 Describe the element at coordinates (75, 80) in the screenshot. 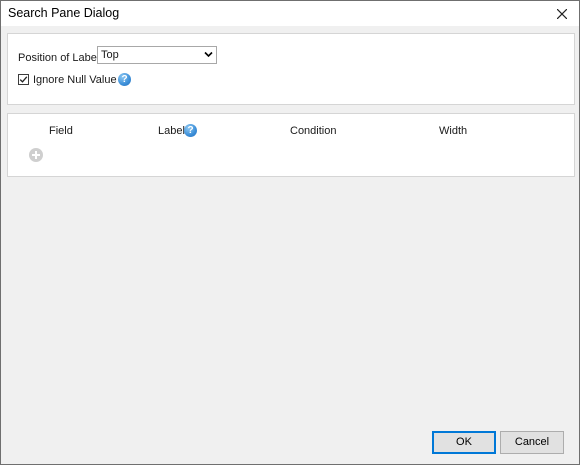

I see `ignore-null-label: Ignore Null Value` at that location.